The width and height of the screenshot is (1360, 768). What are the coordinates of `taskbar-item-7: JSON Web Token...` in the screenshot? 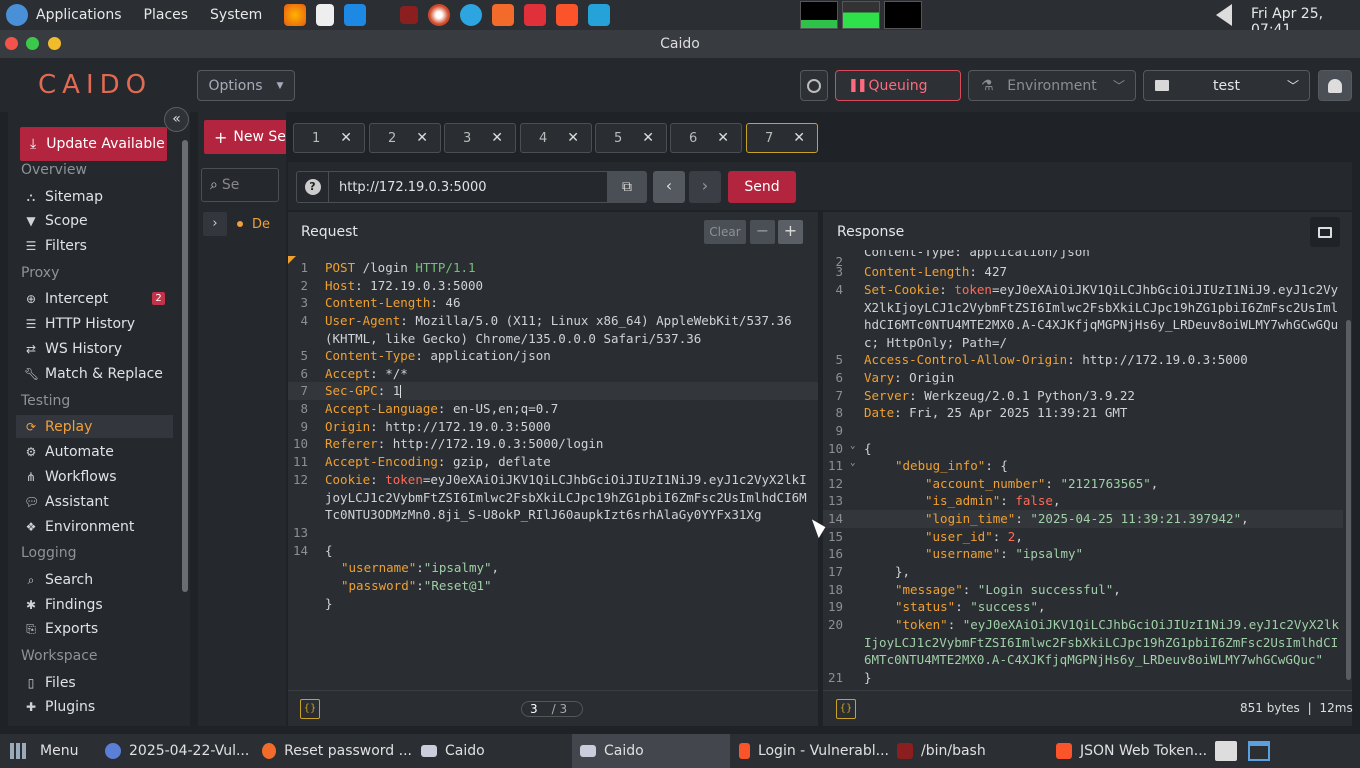 It's located at (1132, 751).